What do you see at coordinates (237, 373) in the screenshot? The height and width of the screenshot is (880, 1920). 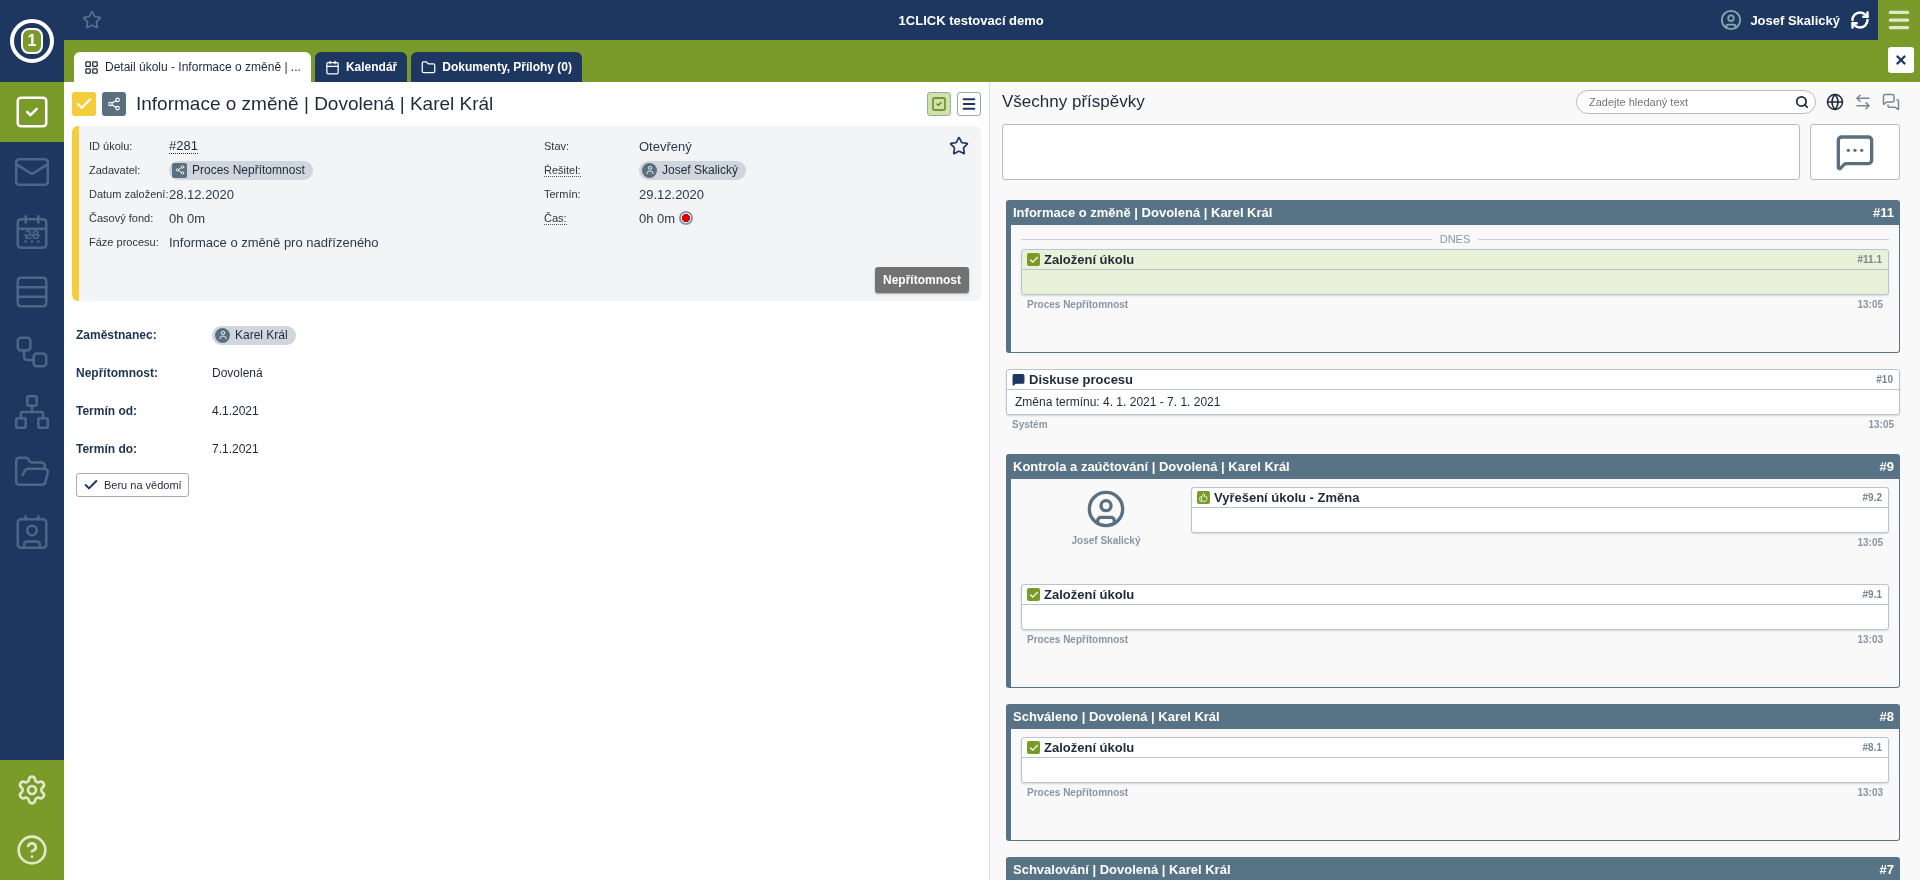 I see `field-value: Dovolená` at bounding box center [237, 373].